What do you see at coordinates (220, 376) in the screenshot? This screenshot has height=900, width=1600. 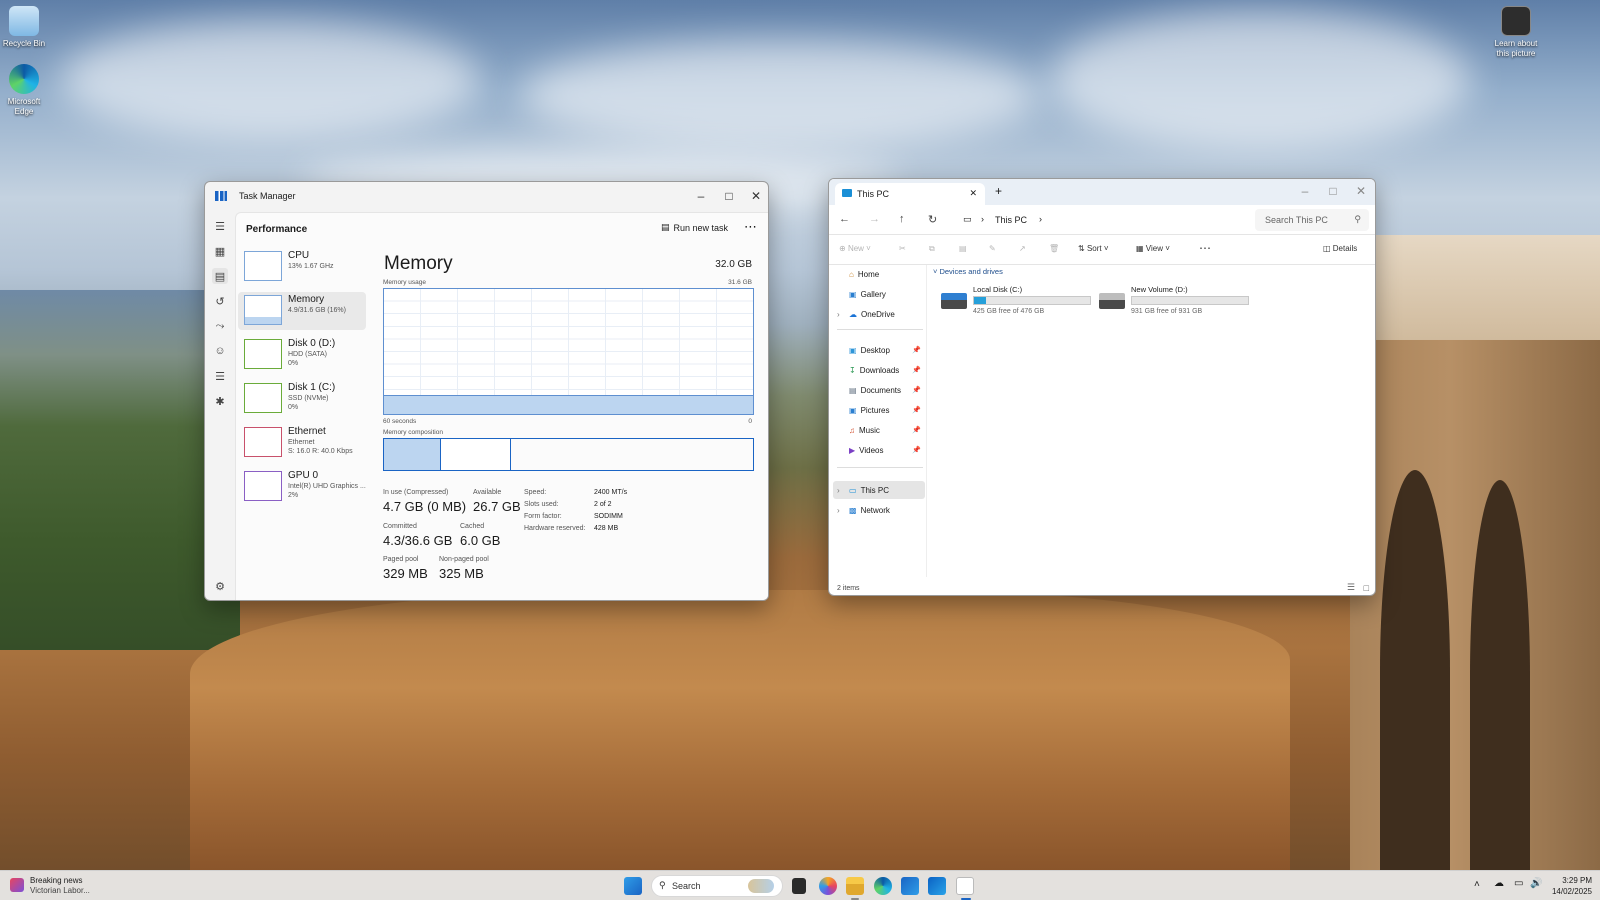 I see `details-icon: ☰` at bounding box center [220, 376].